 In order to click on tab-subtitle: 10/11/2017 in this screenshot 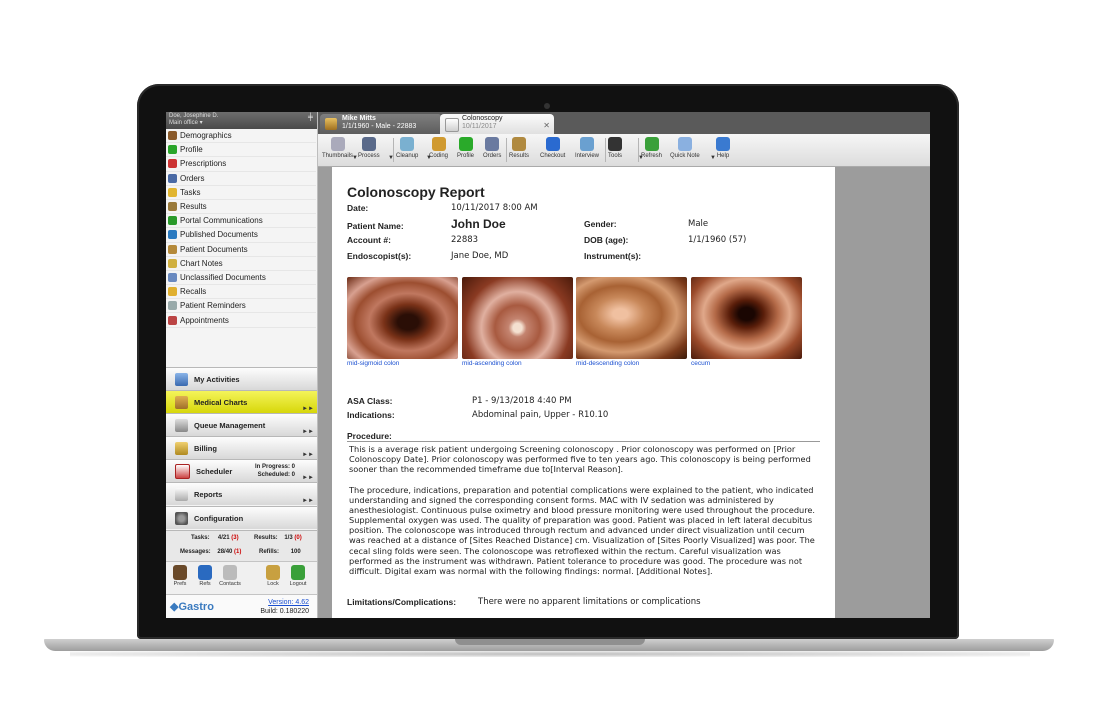, I will do `click(479, 126)`.